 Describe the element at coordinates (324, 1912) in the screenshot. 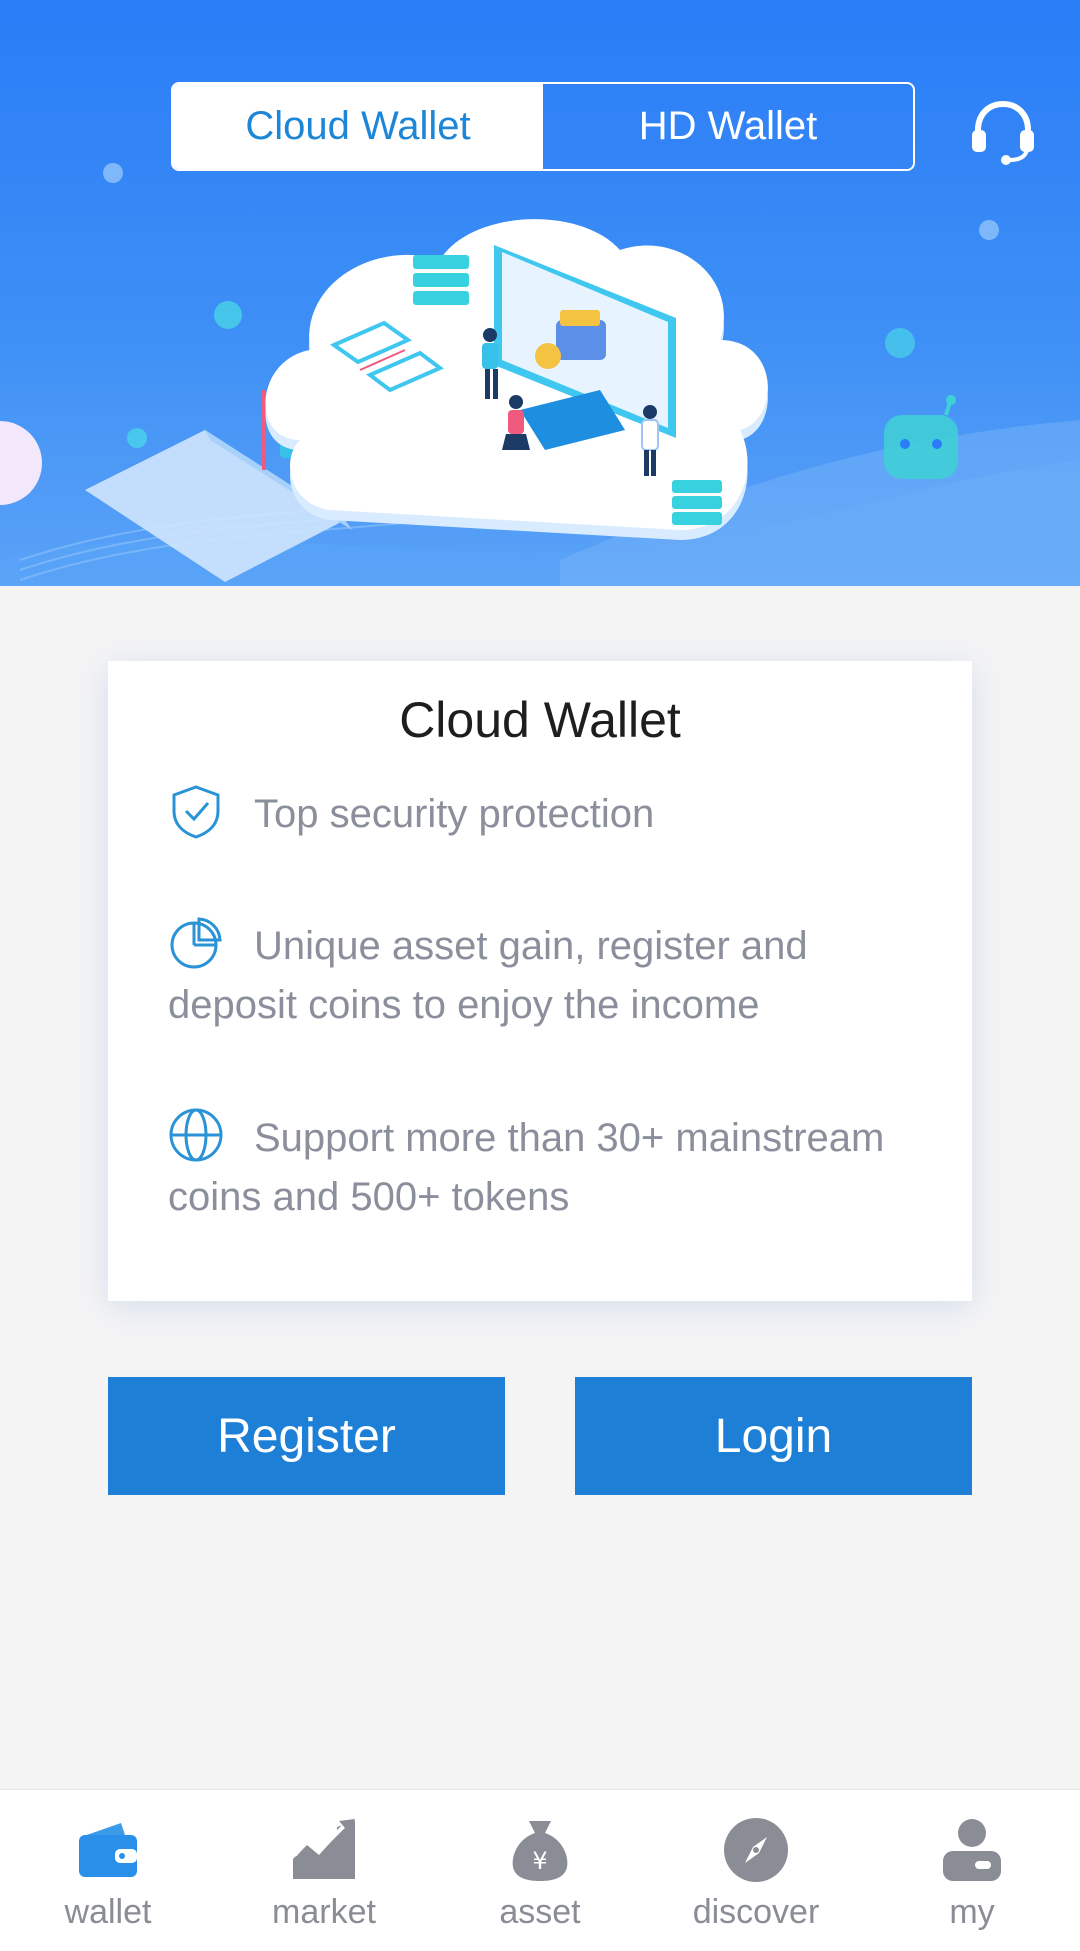

I see `tab-label: market` at that location.